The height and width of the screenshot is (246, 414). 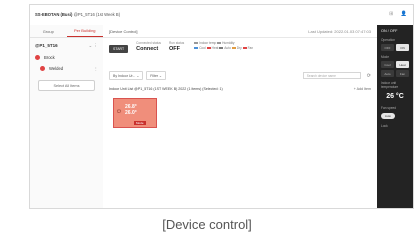 I want to click on stat-label: Connected status, so click(x=148, y=43).